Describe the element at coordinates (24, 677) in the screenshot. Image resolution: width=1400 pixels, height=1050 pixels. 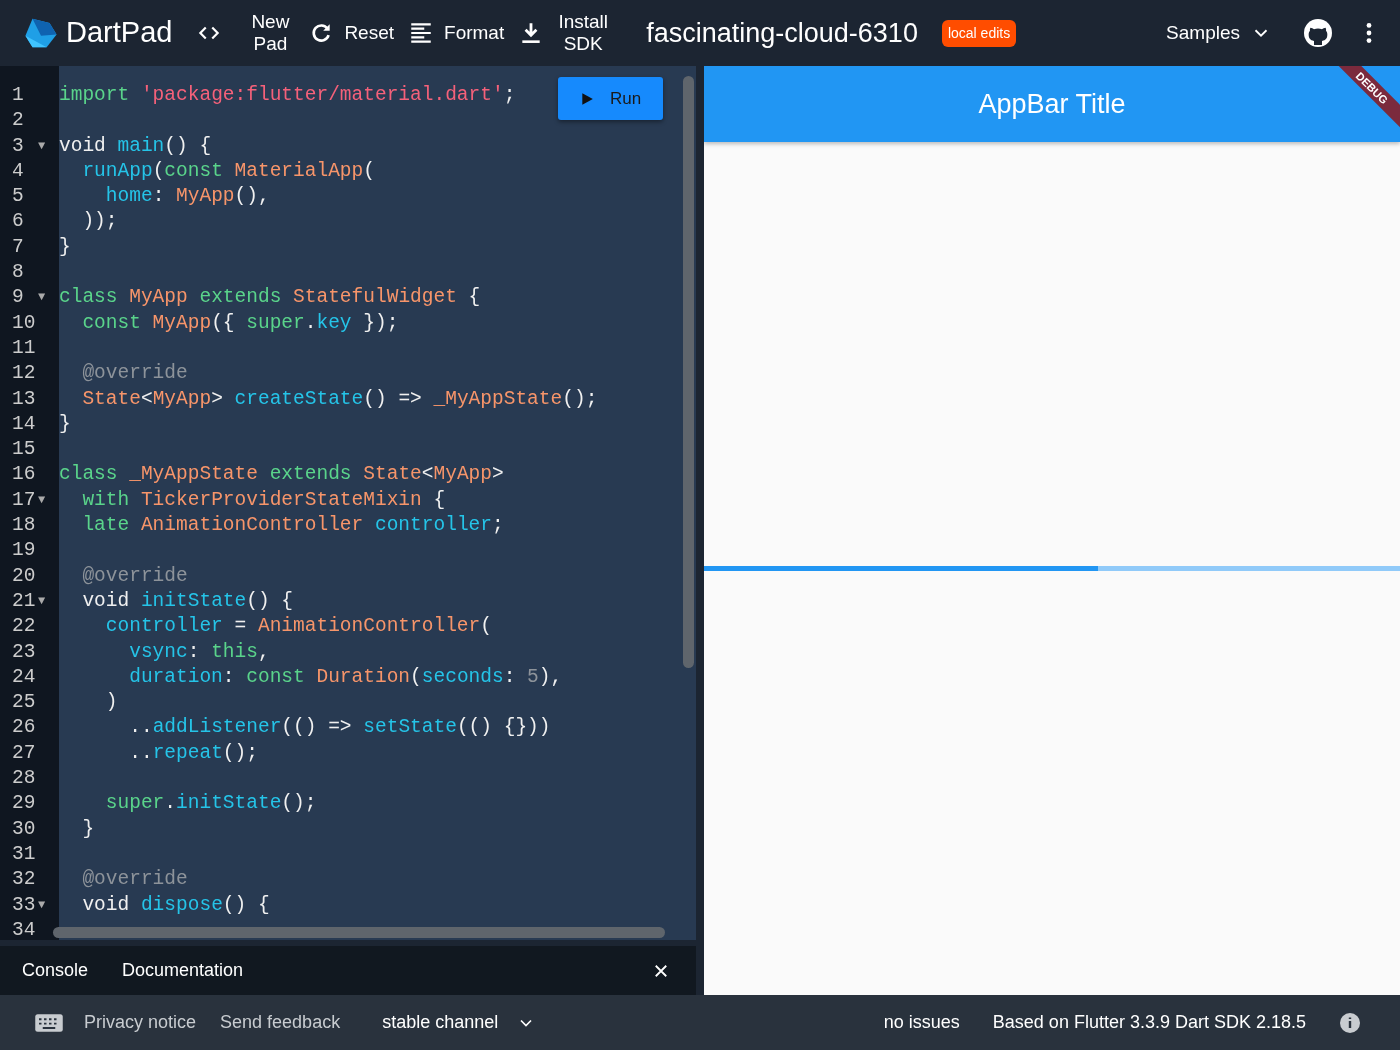
I see `line-number: 24` at that location.